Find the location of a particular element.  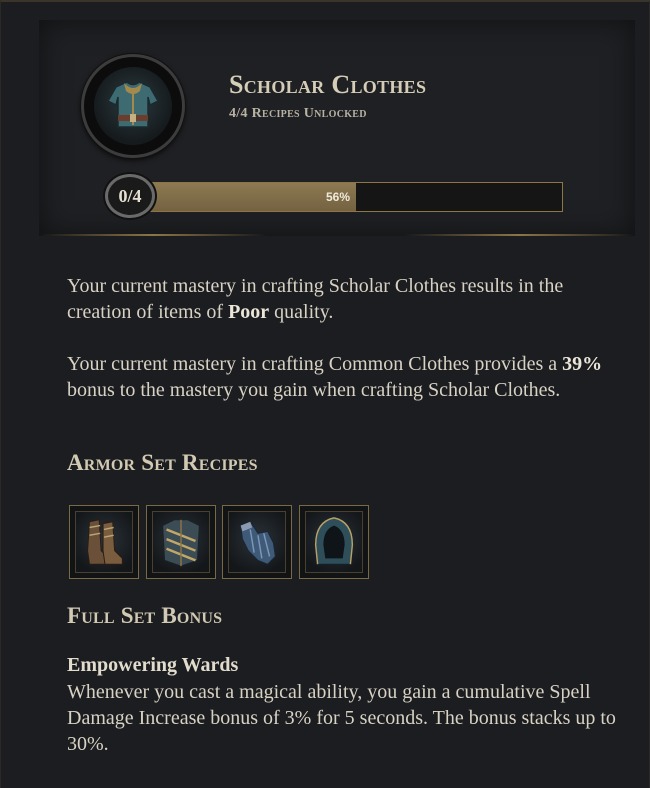

set-bonus-title: Full Set Bonus is located at coordinates (145, 615).